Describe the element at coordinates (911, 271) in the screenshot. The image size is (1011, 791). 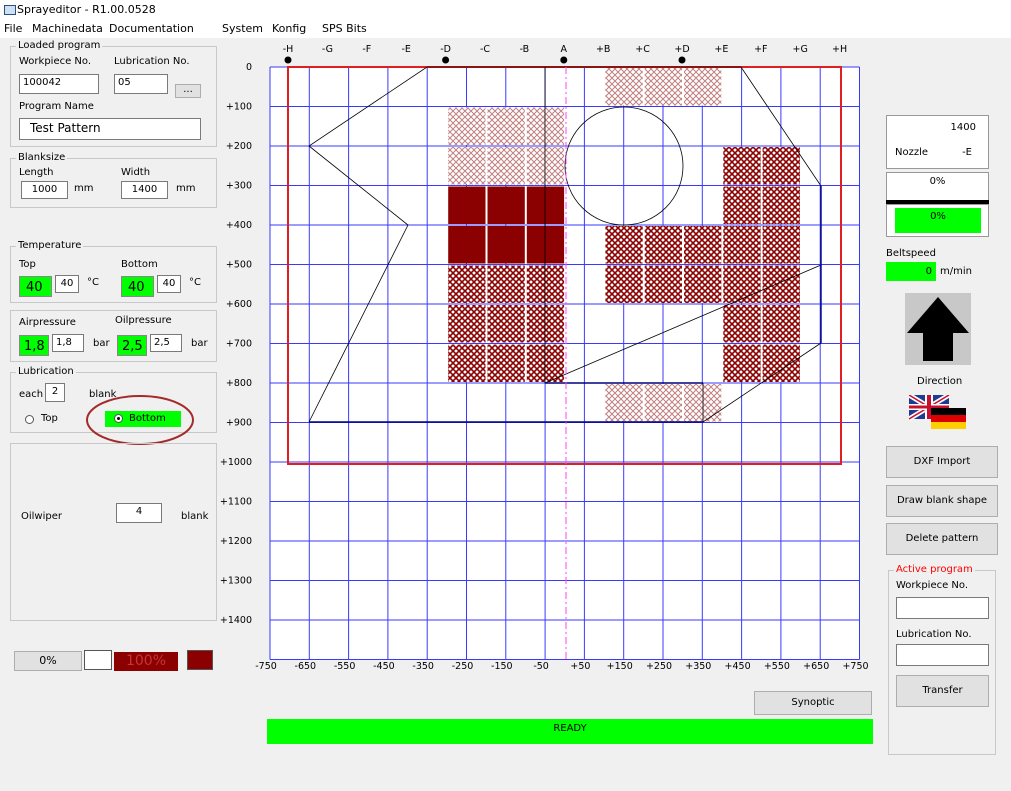
I see `beltspeed-value: 0` at that location.